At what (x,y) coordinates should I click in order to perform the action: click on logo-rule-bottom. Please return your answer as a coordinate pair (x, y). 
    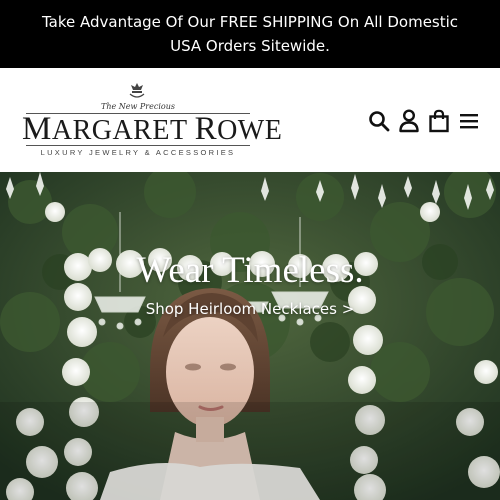
    Looking at the image, I should click on (138, 145).